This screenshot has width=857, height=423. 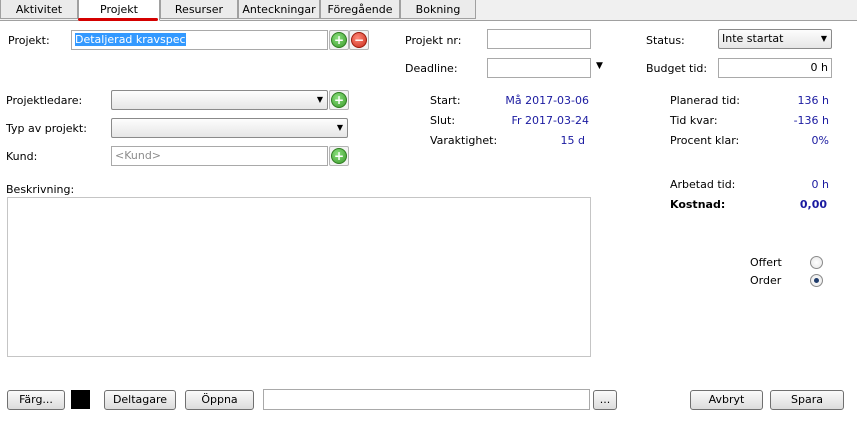 I want to click on varaktighet-value: 15 d, so click(x=572, y=140).